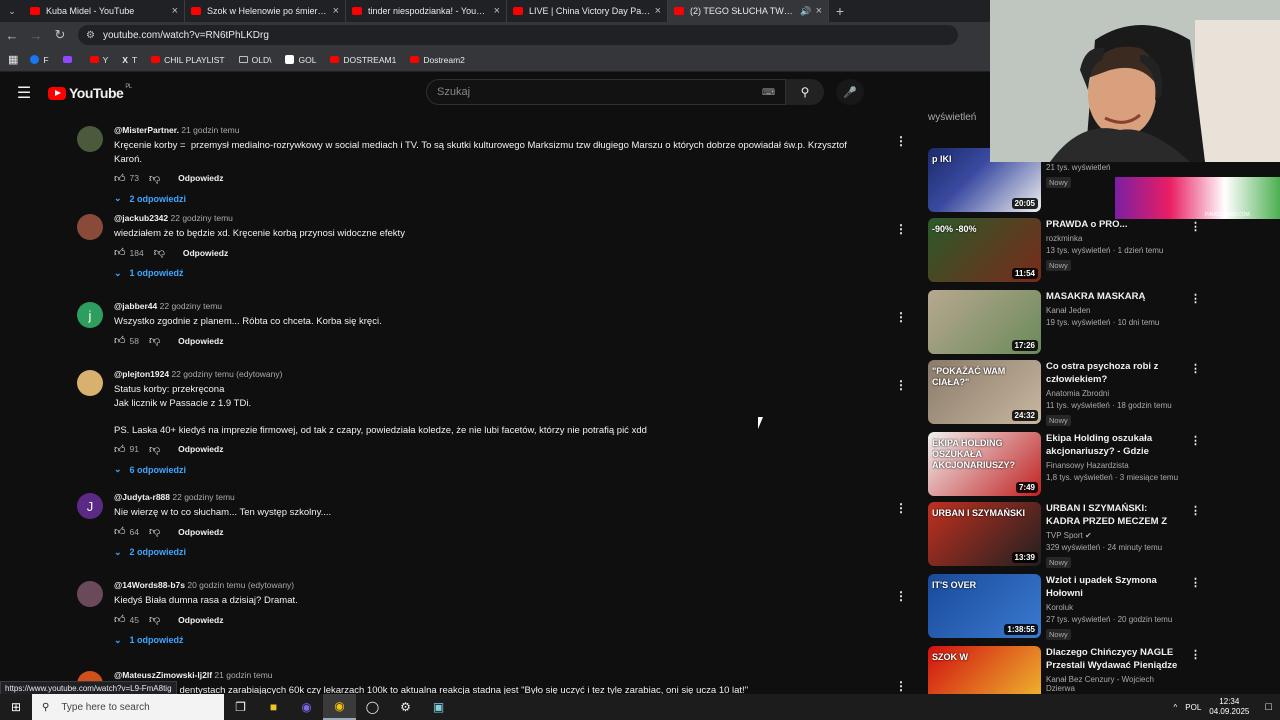 The height and width of the screenshot is (720, 1280). I want to click on windows-start-icon: ⊞, so click(16, 707).